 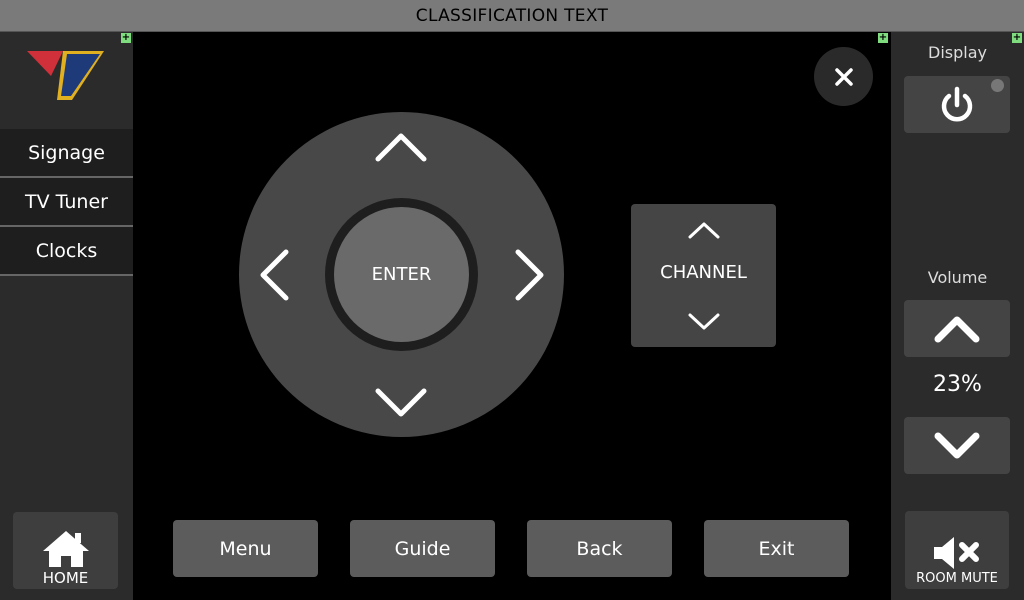 I want to click on classification-banner: CLASSIFICATION TEXT, so click(x=512, y=16).